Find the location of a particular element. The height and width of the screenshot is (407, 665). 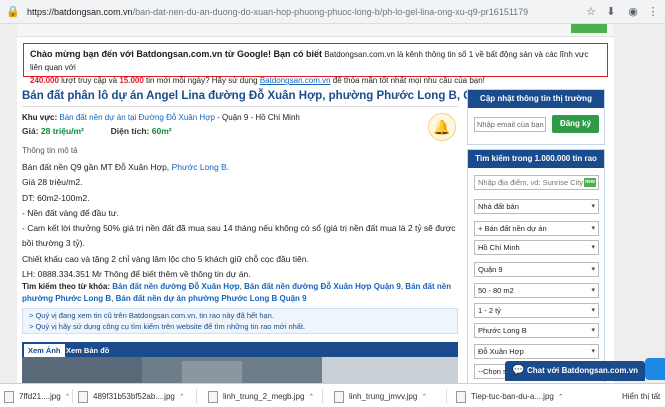

zalo-widget is located at coordinates (655, 369).